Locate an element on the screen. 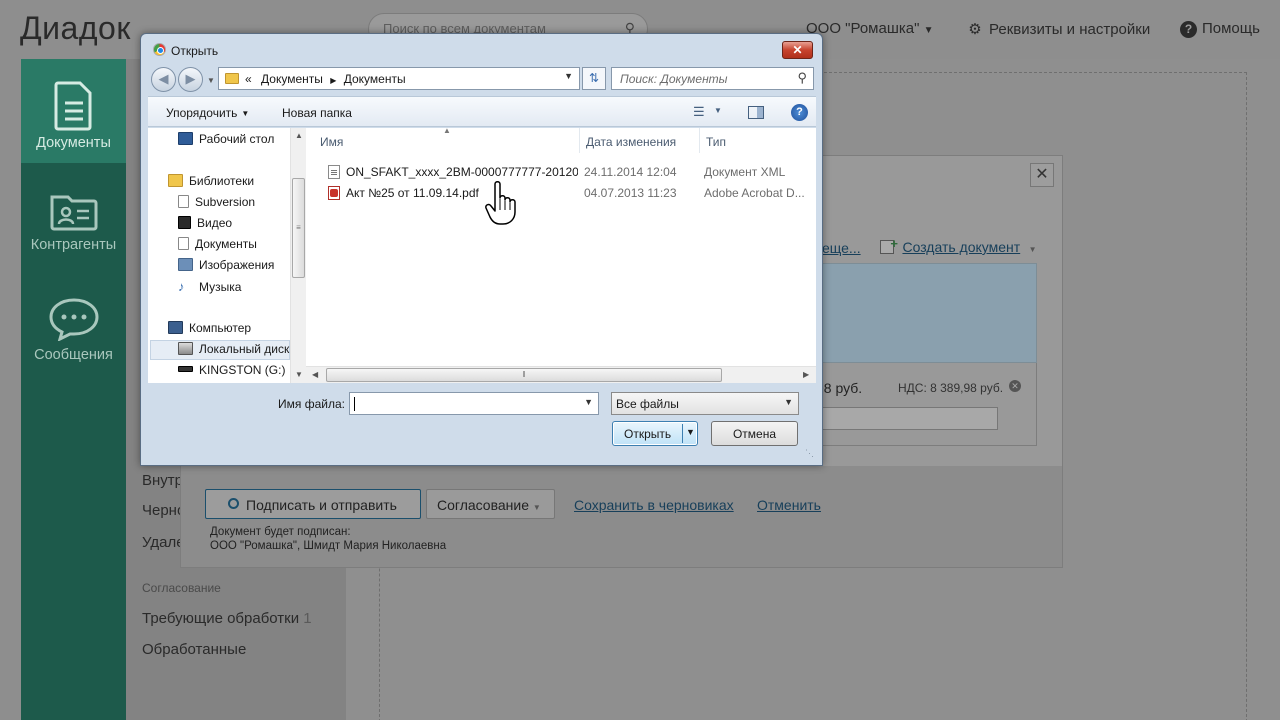 Image resolution: width=1280 pixels, height=720 pixels. video-icon is located at coordinates (184, 222).